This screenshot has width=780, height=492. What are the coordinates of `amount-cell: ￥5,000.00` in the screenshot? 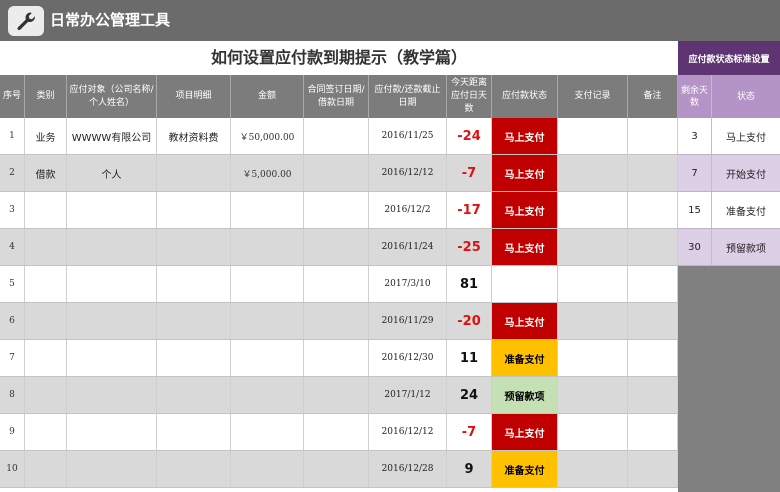 It's located at (267, 173).